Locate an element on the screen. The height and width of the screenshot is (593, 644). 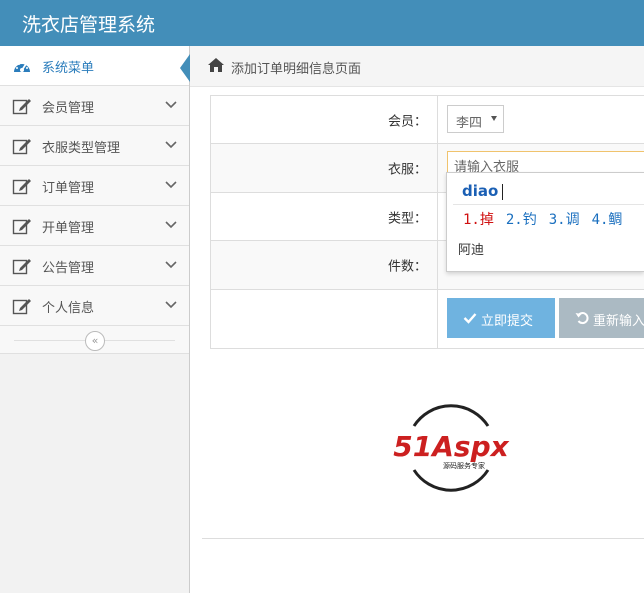
form-label-cell: 件数： is located at coordinates (324, 265).